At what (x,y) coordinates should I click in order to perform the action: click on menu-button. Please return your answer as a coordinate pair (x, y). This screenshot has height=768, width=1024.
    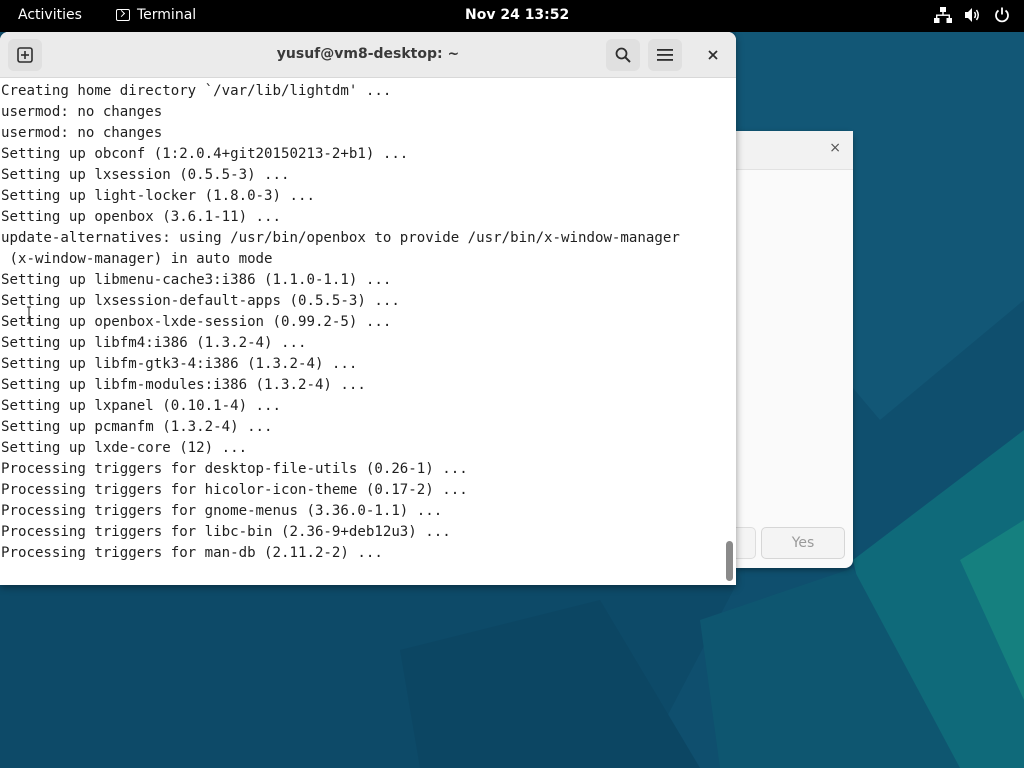
    Looking at the image, I should click on (665, 55).